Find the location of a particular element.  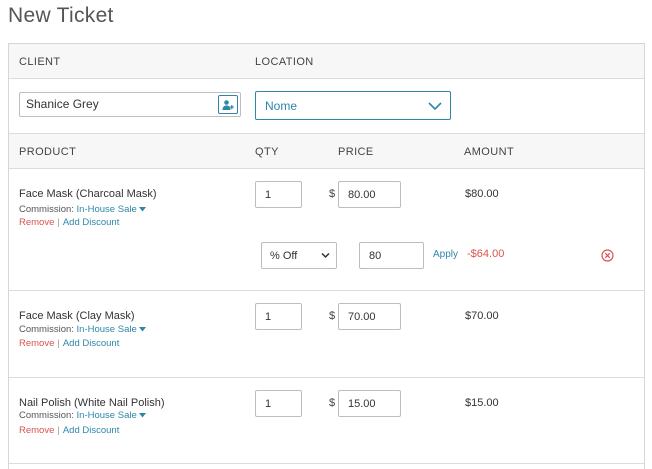

add-client-button is located at coordinates (228, 104).